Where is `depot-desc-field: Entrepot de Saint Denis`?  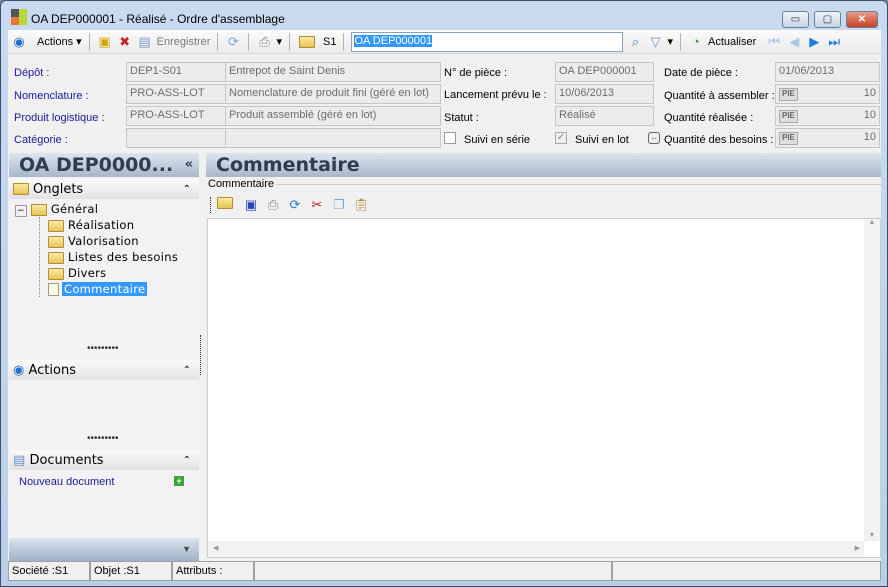 depot-desc-field: Entrepot de Saint Denis is located at coordinates (333, 72).